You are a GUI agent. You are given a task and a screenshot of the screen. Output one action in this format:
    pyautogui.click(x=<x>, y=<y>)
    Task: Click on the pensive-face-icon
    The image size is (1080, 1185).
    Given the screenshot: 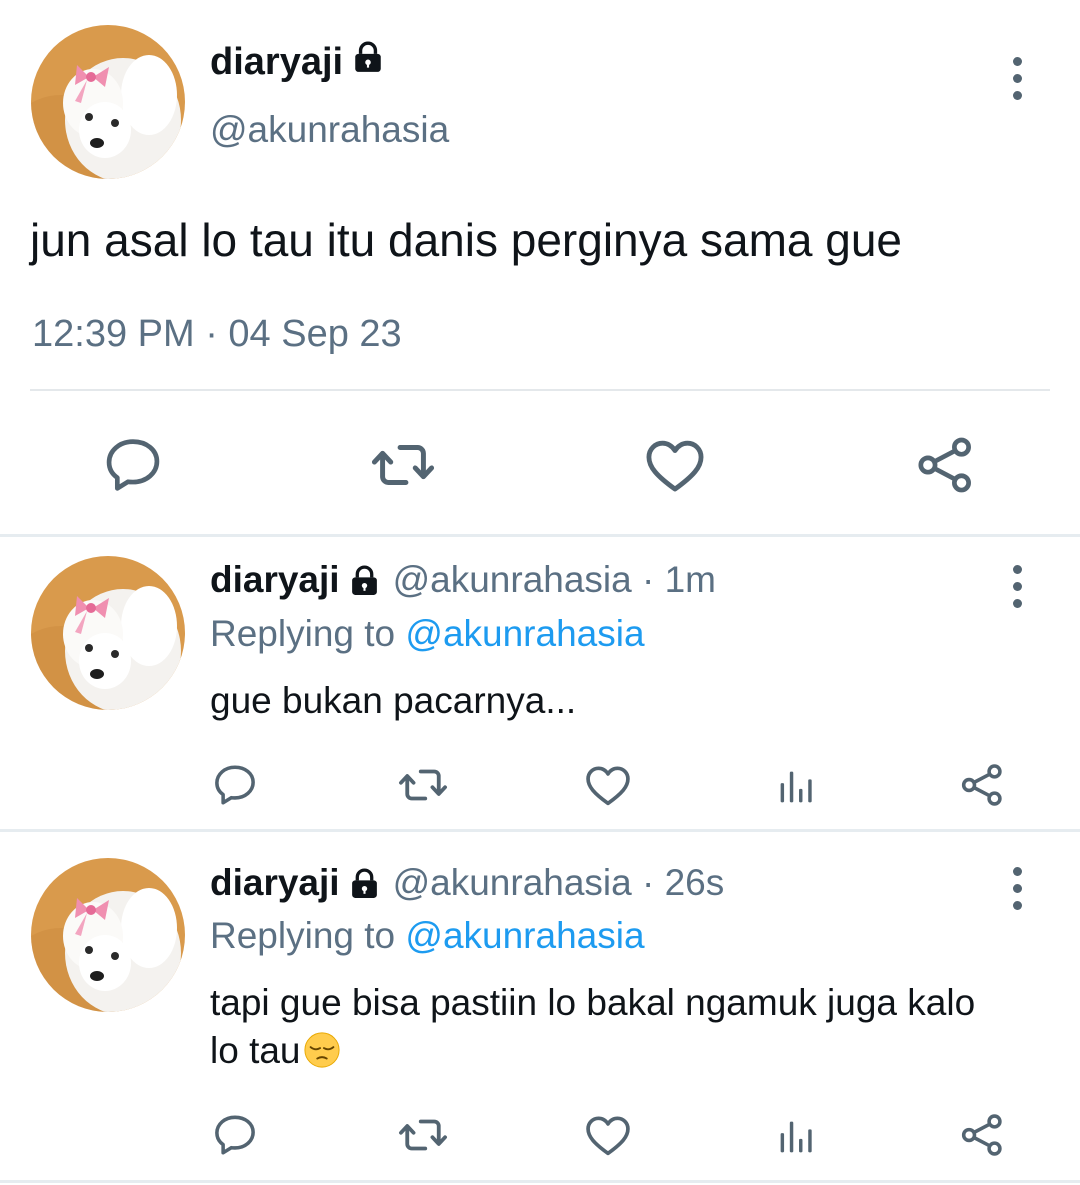 What is the action you would take?
    pyautogui.click(x=322, y=1050)
    